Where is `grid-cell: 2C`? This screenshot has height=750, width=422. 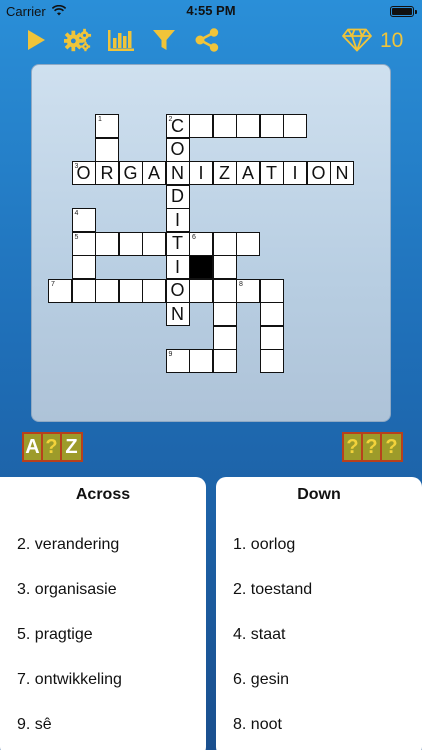
grid-cell: 2C is located at coordinates (177, 126).